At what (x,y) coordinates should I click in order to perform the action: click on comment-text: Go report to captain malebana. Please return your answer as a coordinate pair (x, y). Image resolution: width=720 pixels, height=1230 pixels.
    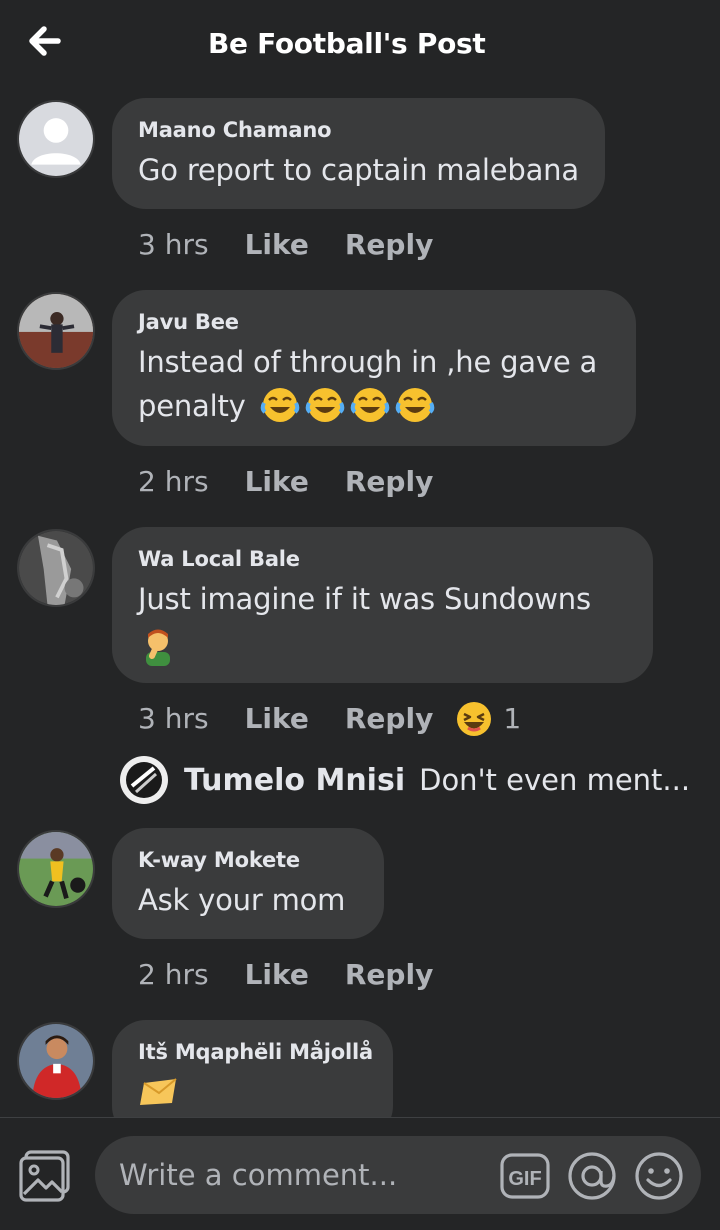
    Looking at the image, I should click on (358, 170).